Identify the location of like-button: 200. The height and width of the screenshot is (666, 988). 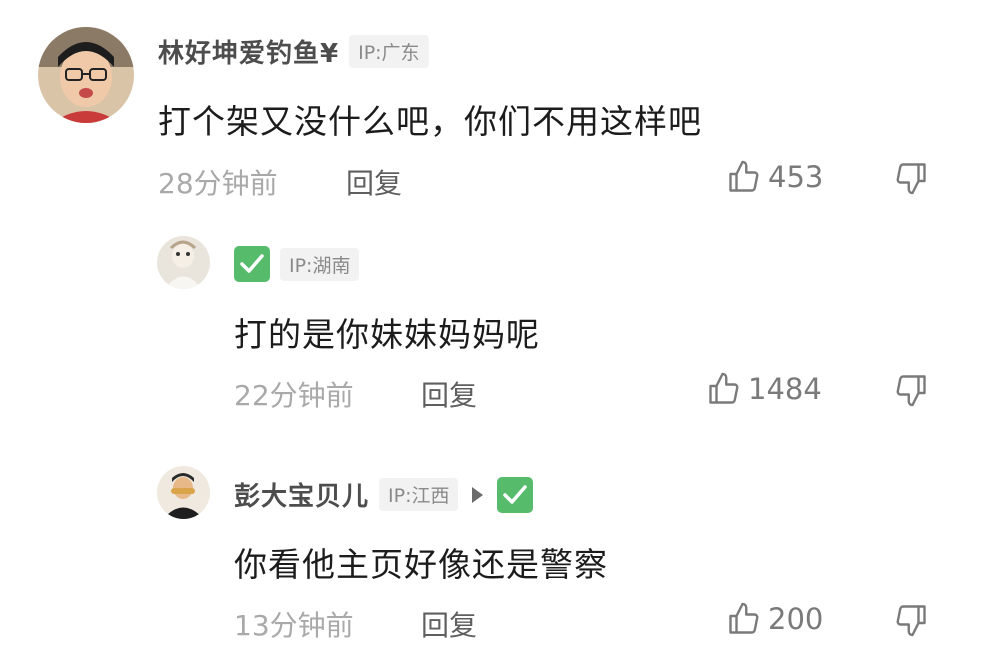
(774, 619).